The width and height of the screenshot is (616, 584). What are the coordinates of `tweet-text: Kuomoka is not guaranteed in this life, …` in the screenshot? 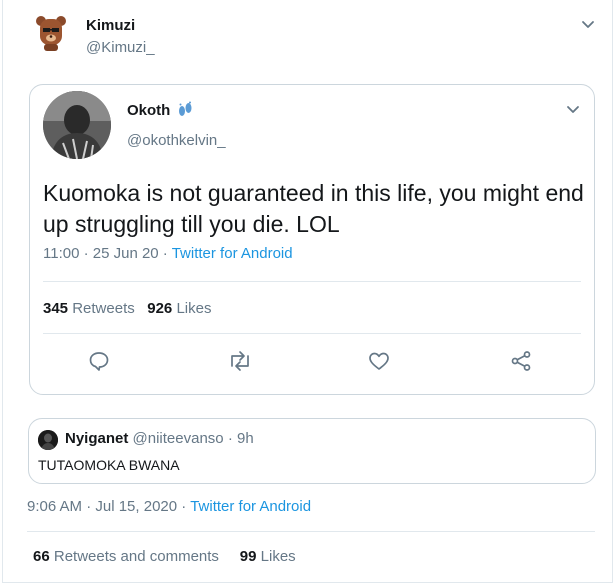 It's located at (313, 208).